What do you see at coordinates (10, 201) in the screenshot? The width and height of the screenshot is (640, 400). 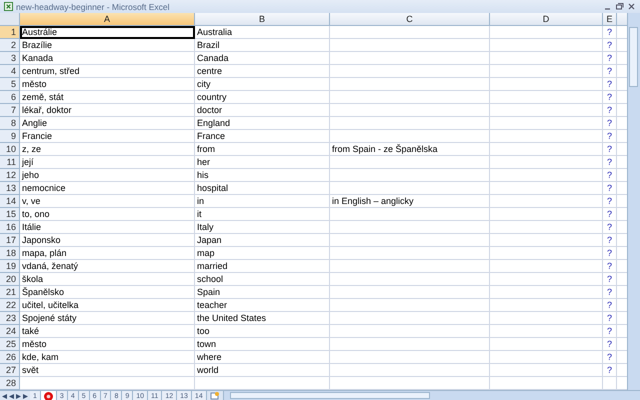 I see `row-header: 14` at bounding box center [10, 201].